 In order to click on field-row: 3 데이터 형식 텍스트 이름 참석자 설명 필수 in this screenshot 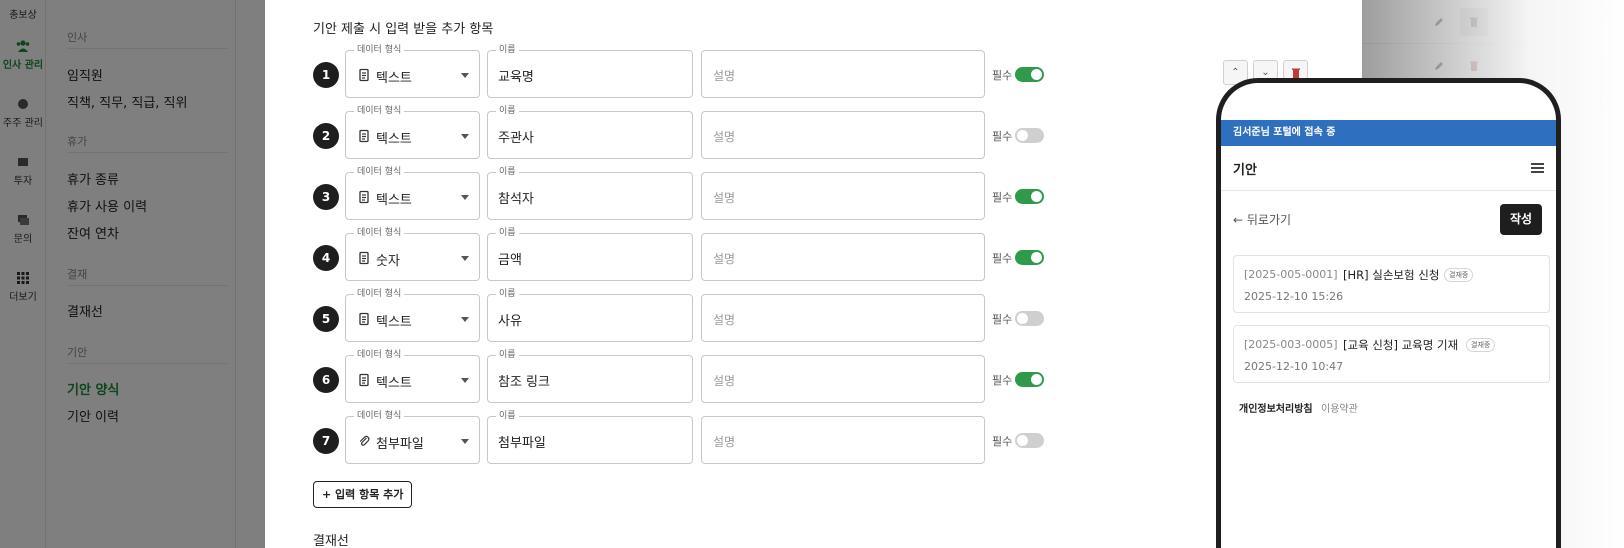, I will do `click(813, 193)`.